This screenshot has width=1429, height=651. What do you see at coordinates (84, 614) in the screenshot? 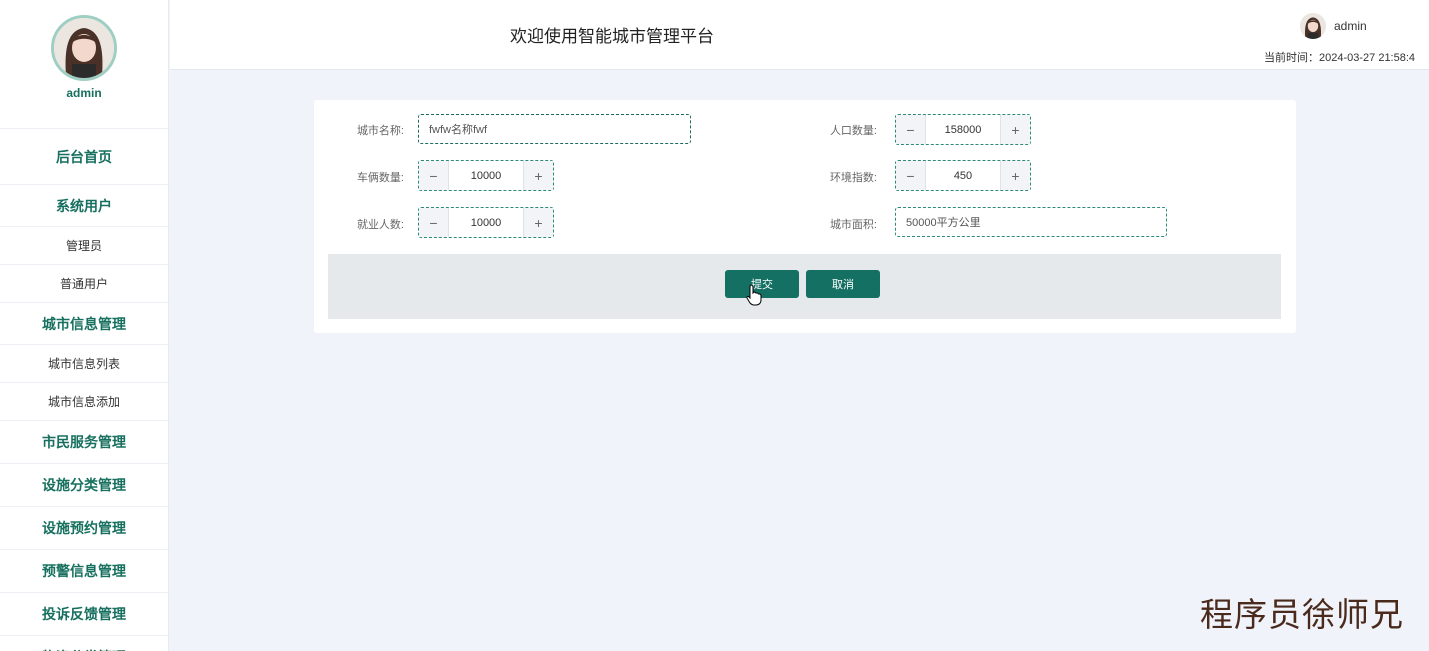
I see `sidebar-item-complaint-feedback: 投诉反馈管理` at bounding box center [84, 614].